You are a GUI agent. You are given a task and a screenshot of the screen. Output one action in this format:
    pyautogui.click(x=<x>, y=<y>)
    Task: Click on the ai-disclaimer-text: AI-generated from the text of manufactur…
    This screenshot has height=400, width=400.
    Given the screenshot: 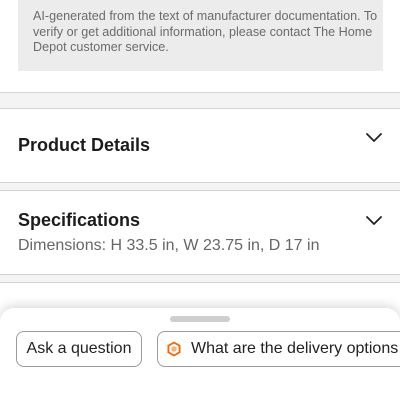 What is the action you would take?
    pyautogui.click(x=205, y=31)
    